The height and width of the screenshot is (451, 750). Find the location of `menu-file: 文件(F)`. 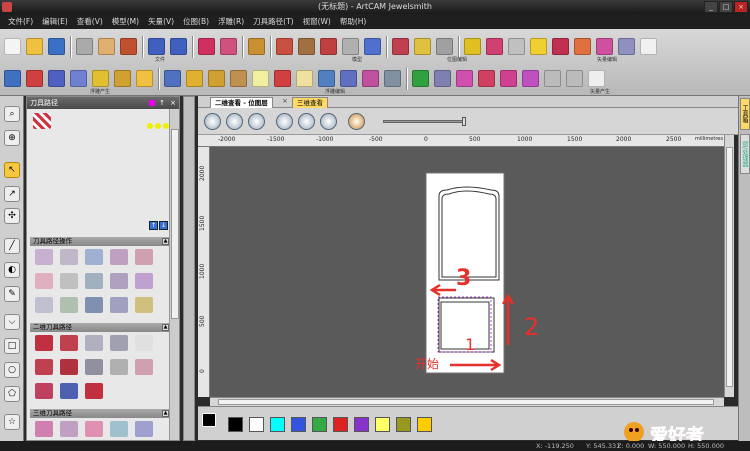

menu-file: 文件(F) is located at coordinates (20, 21).